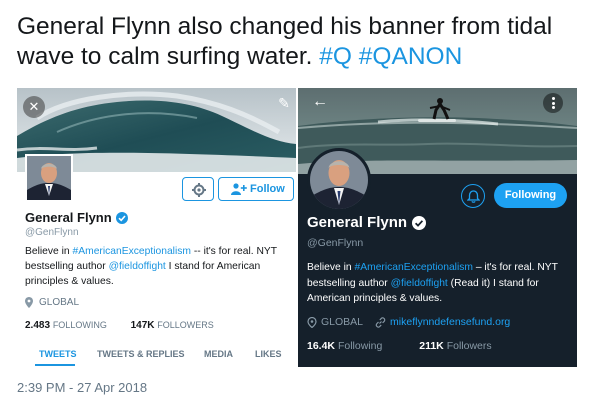 This screenshot has width=606, height=403. Describe the element at coordinates (79, 325) in the screenshot. I see `following-label: FOLLOWING` at that location.